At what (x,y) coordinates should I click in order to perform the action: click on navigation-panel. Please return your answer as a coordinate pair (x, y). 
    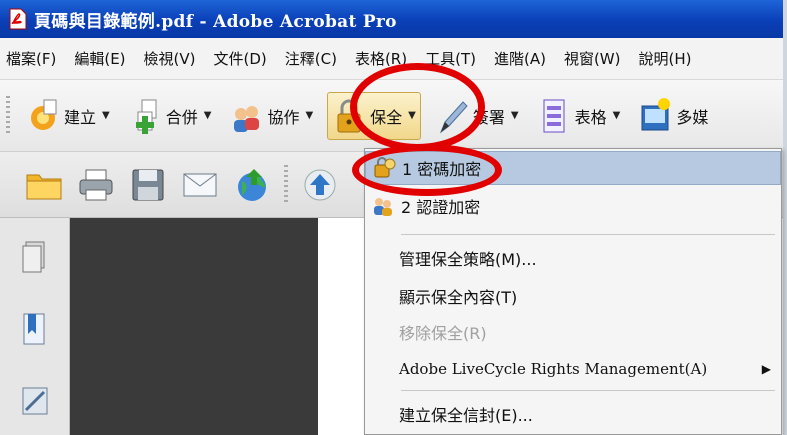
    Looking at the image, I should click on (35, 326).